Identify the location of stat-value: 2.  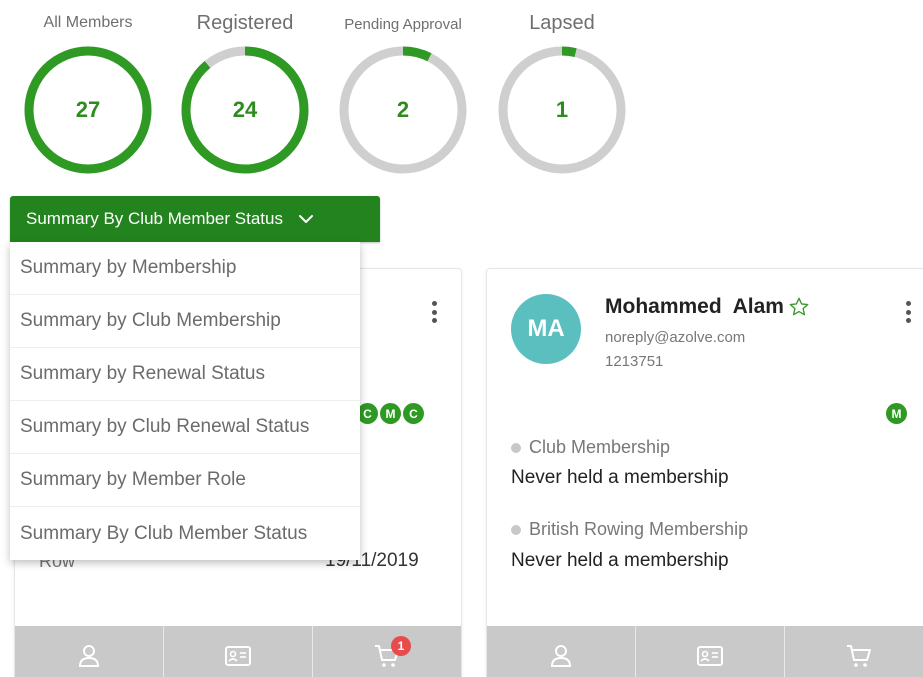
(403, 109).